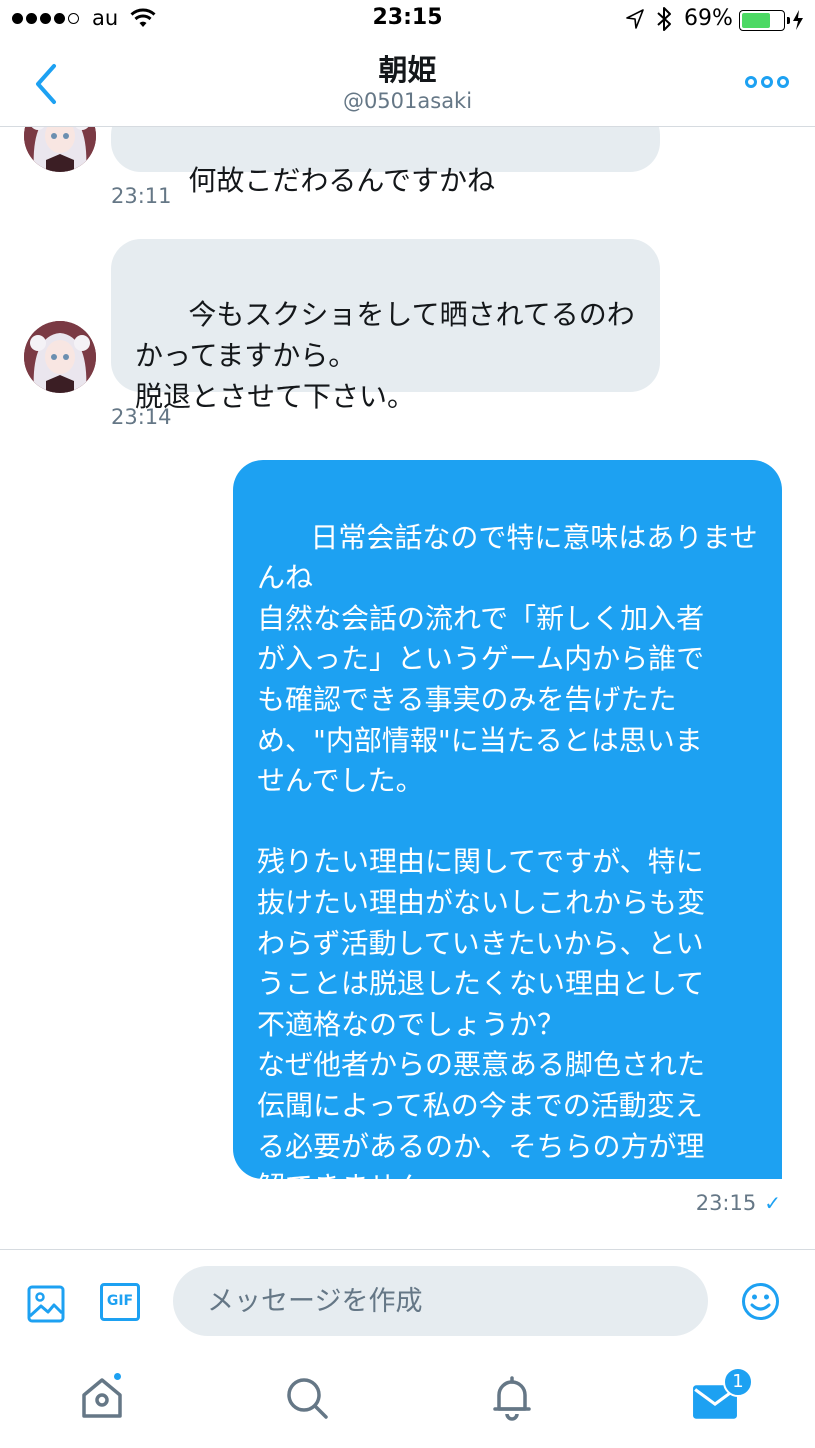 The height and width of the screenshot is (1448, 815). I want to click on search-icon, so click(307, 1398).